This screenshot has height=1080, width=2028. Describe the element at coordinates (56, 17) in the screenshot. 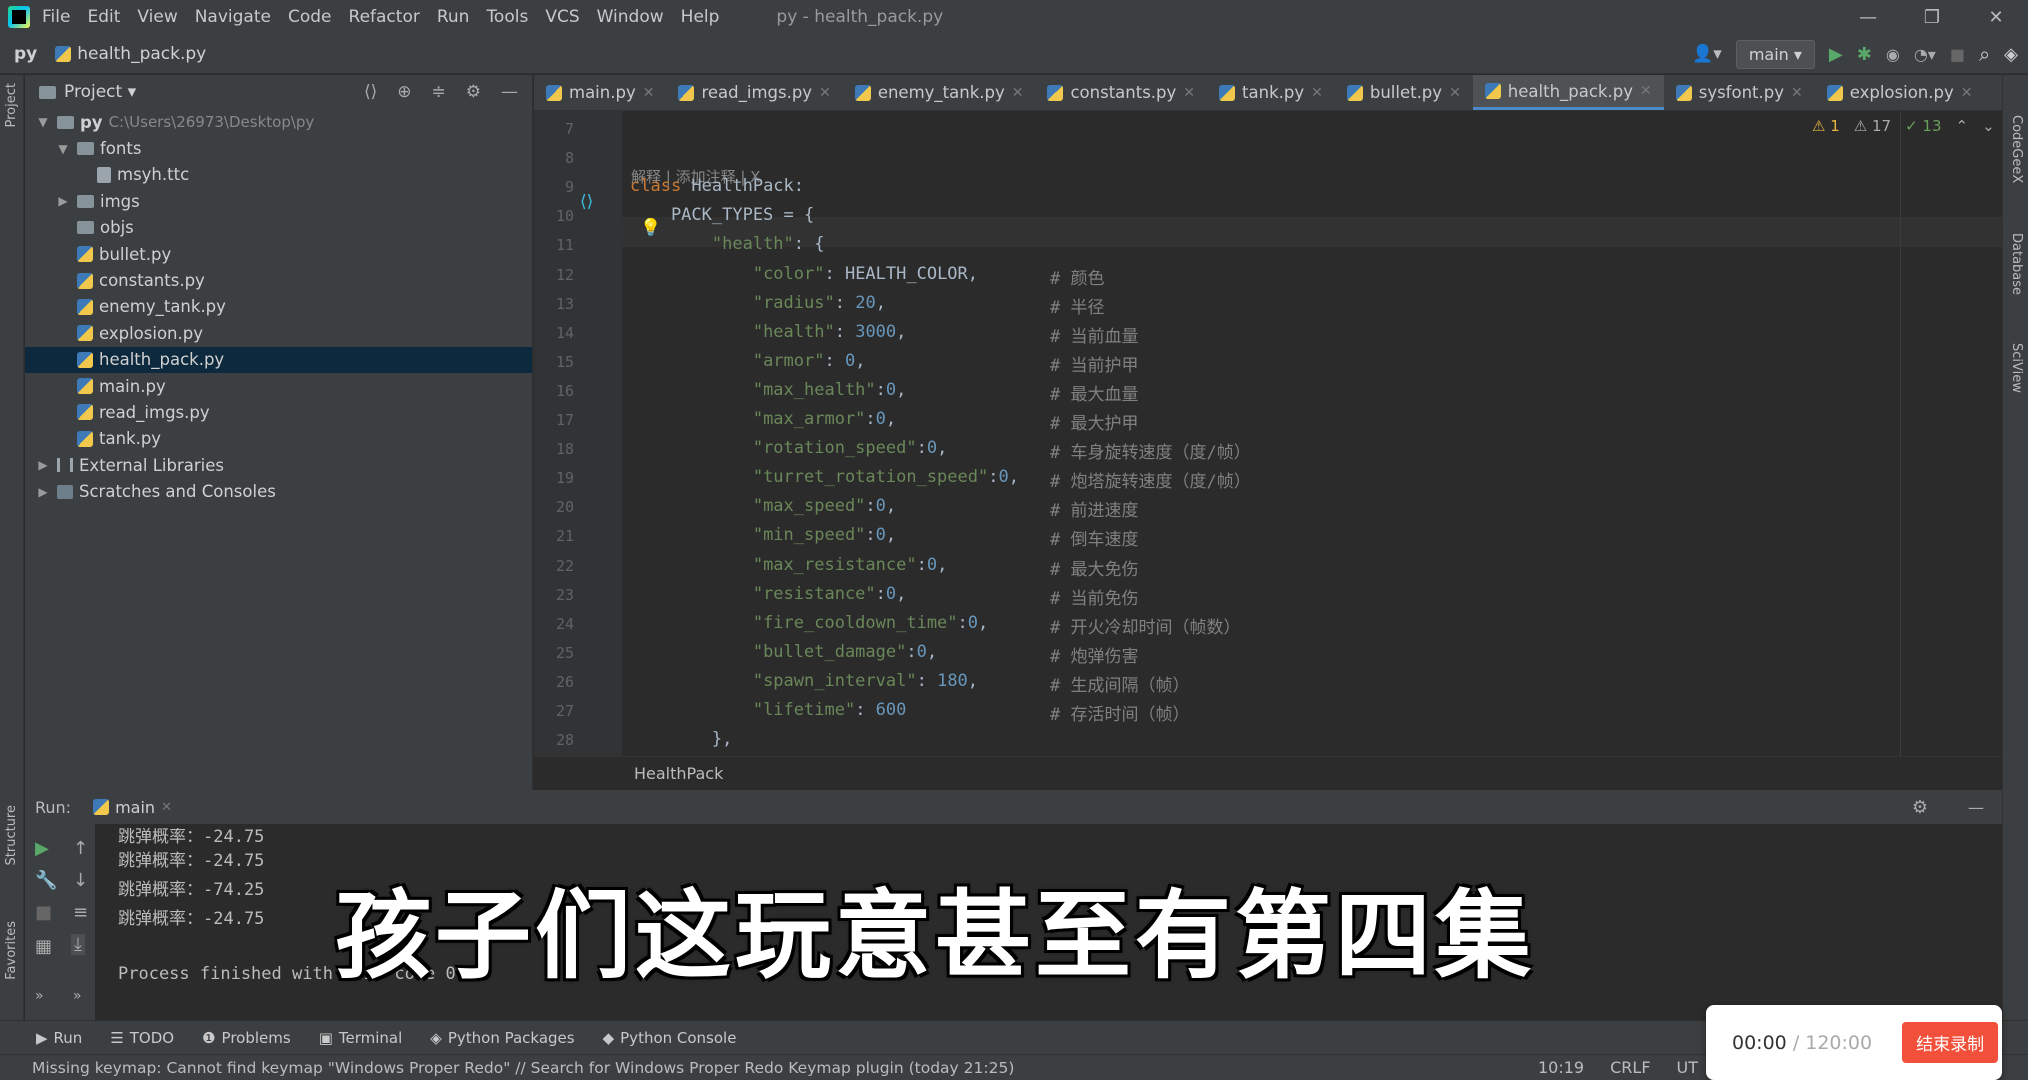

I see `menu-file: File` at that location.